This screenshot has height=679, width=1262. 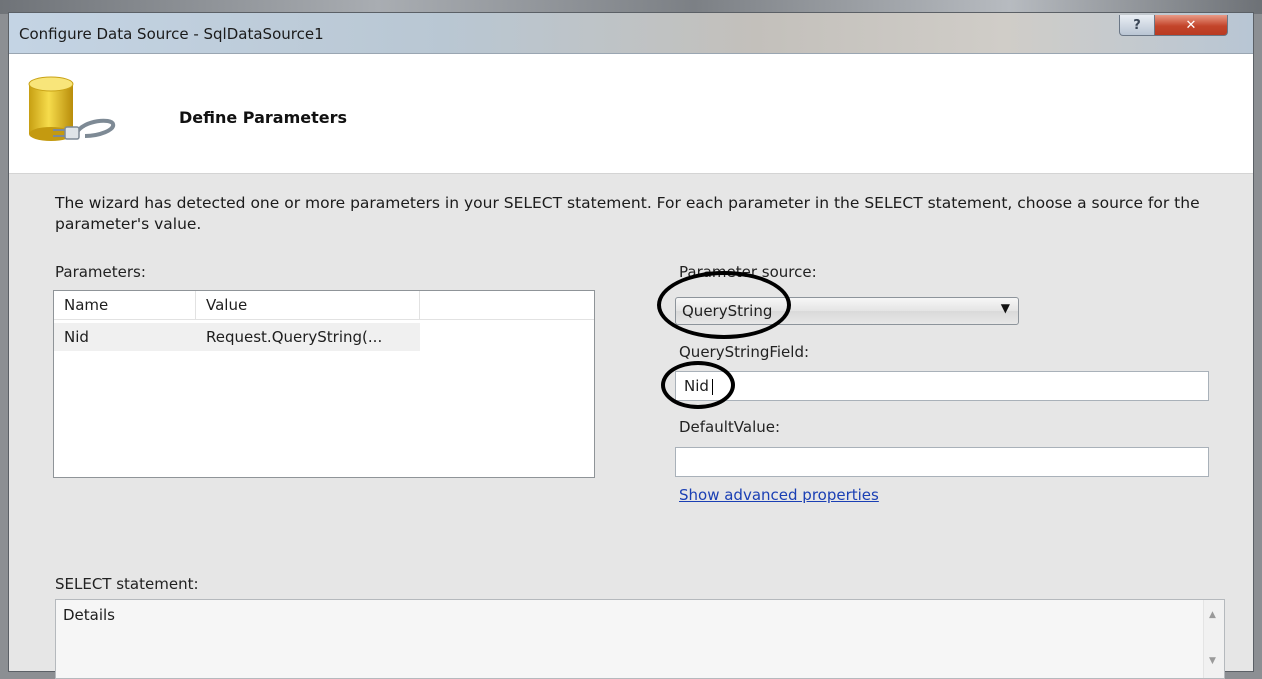 What do you see at coordinates (171, 34) in the screenshot?
I see `window-title: Configure Data Source - SqlDataSource1` at bounding box center [171, 34].